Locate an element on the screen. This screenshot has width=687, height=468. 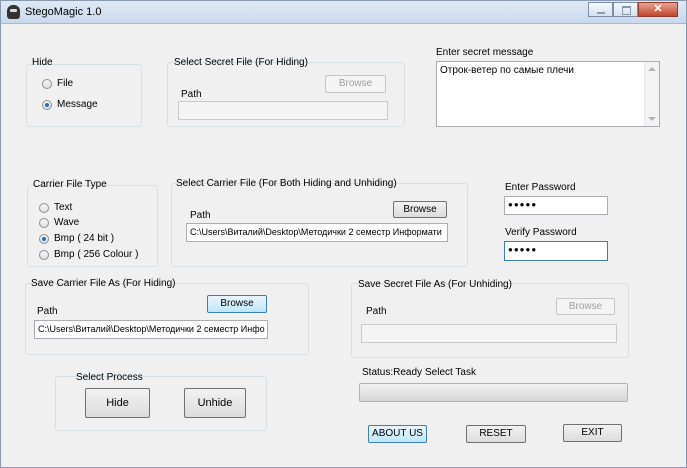
carrier-type-group-title: Carrier File Type is located at coordinates (70, 184).